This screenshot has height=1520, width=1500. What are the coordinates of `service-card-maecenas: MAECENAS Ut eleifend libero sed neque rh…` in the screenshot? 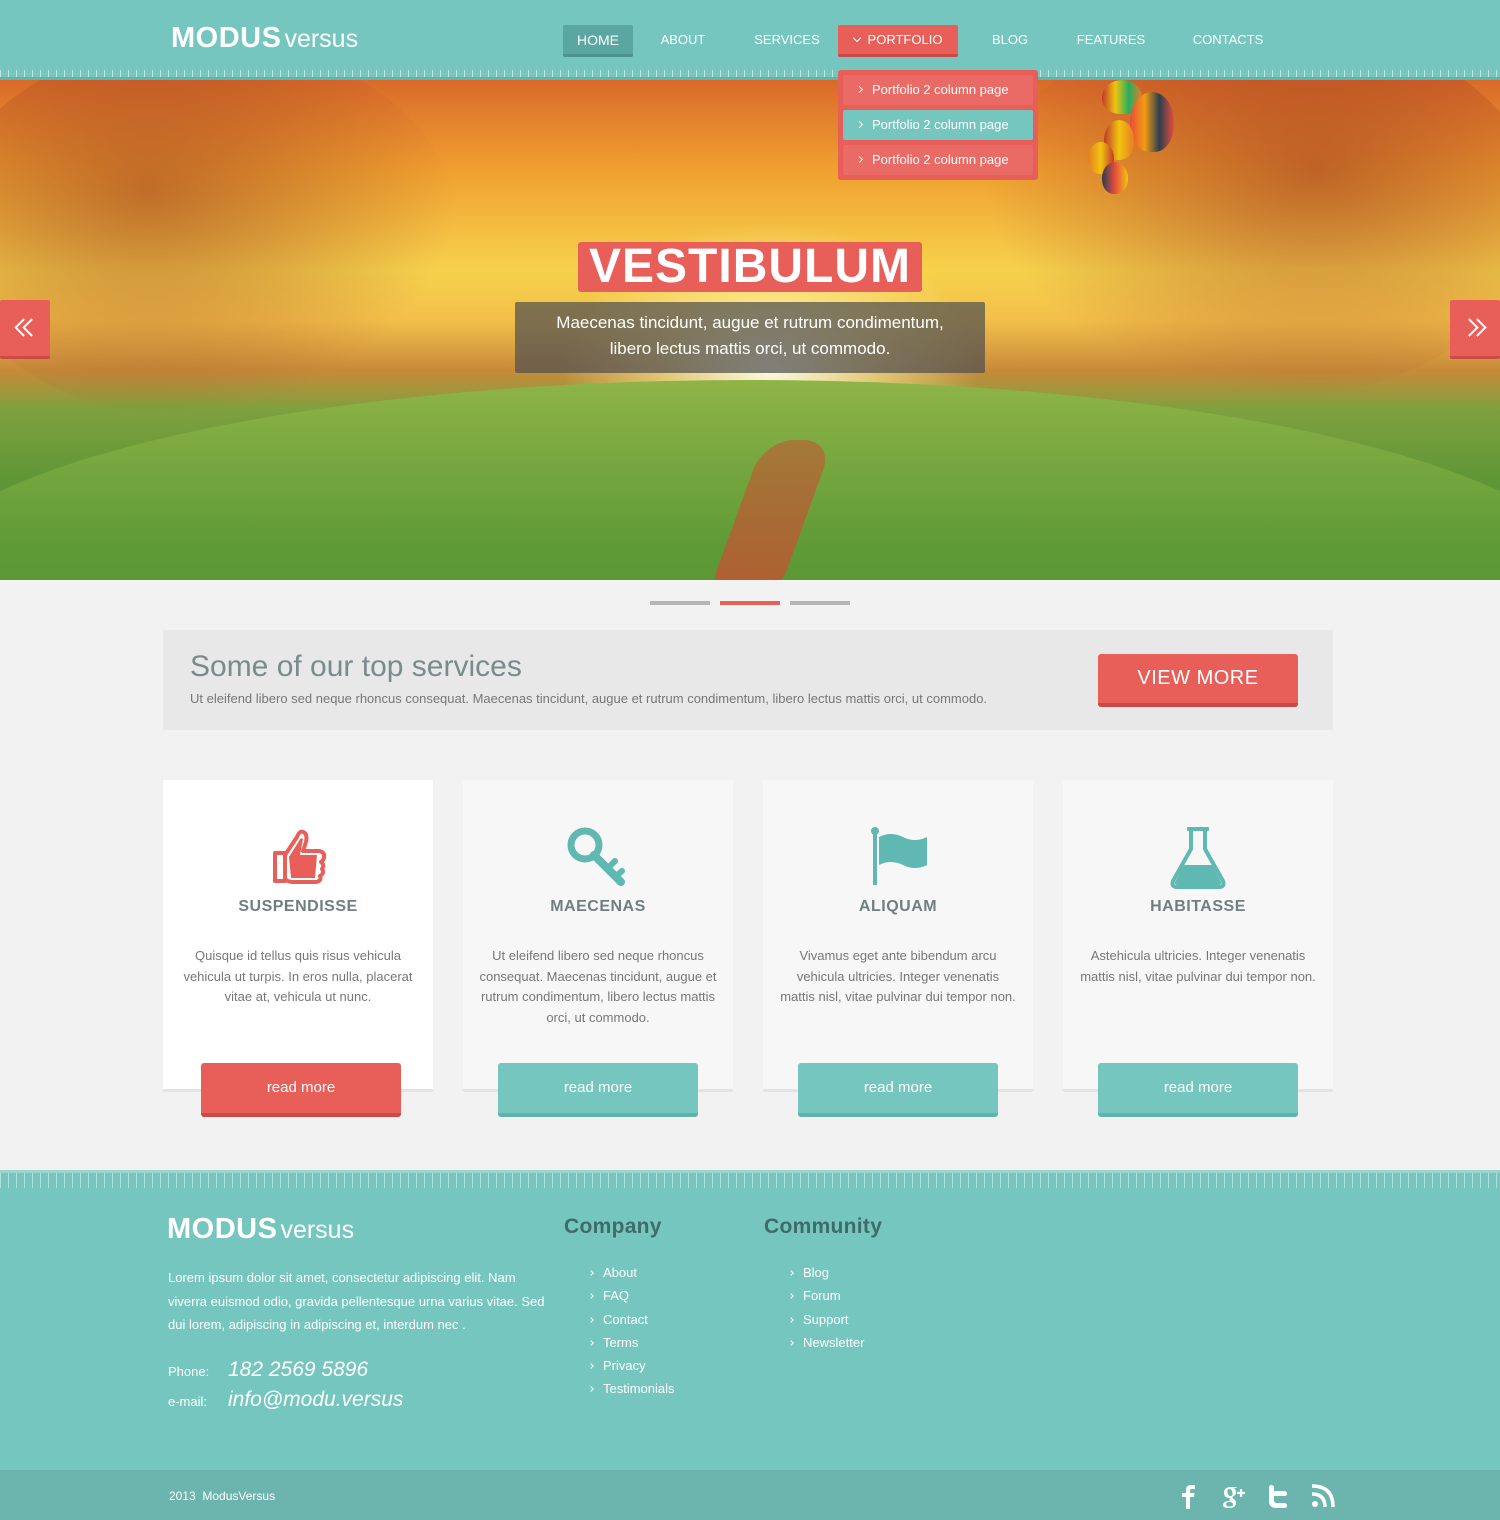 It's located at (598, 948).